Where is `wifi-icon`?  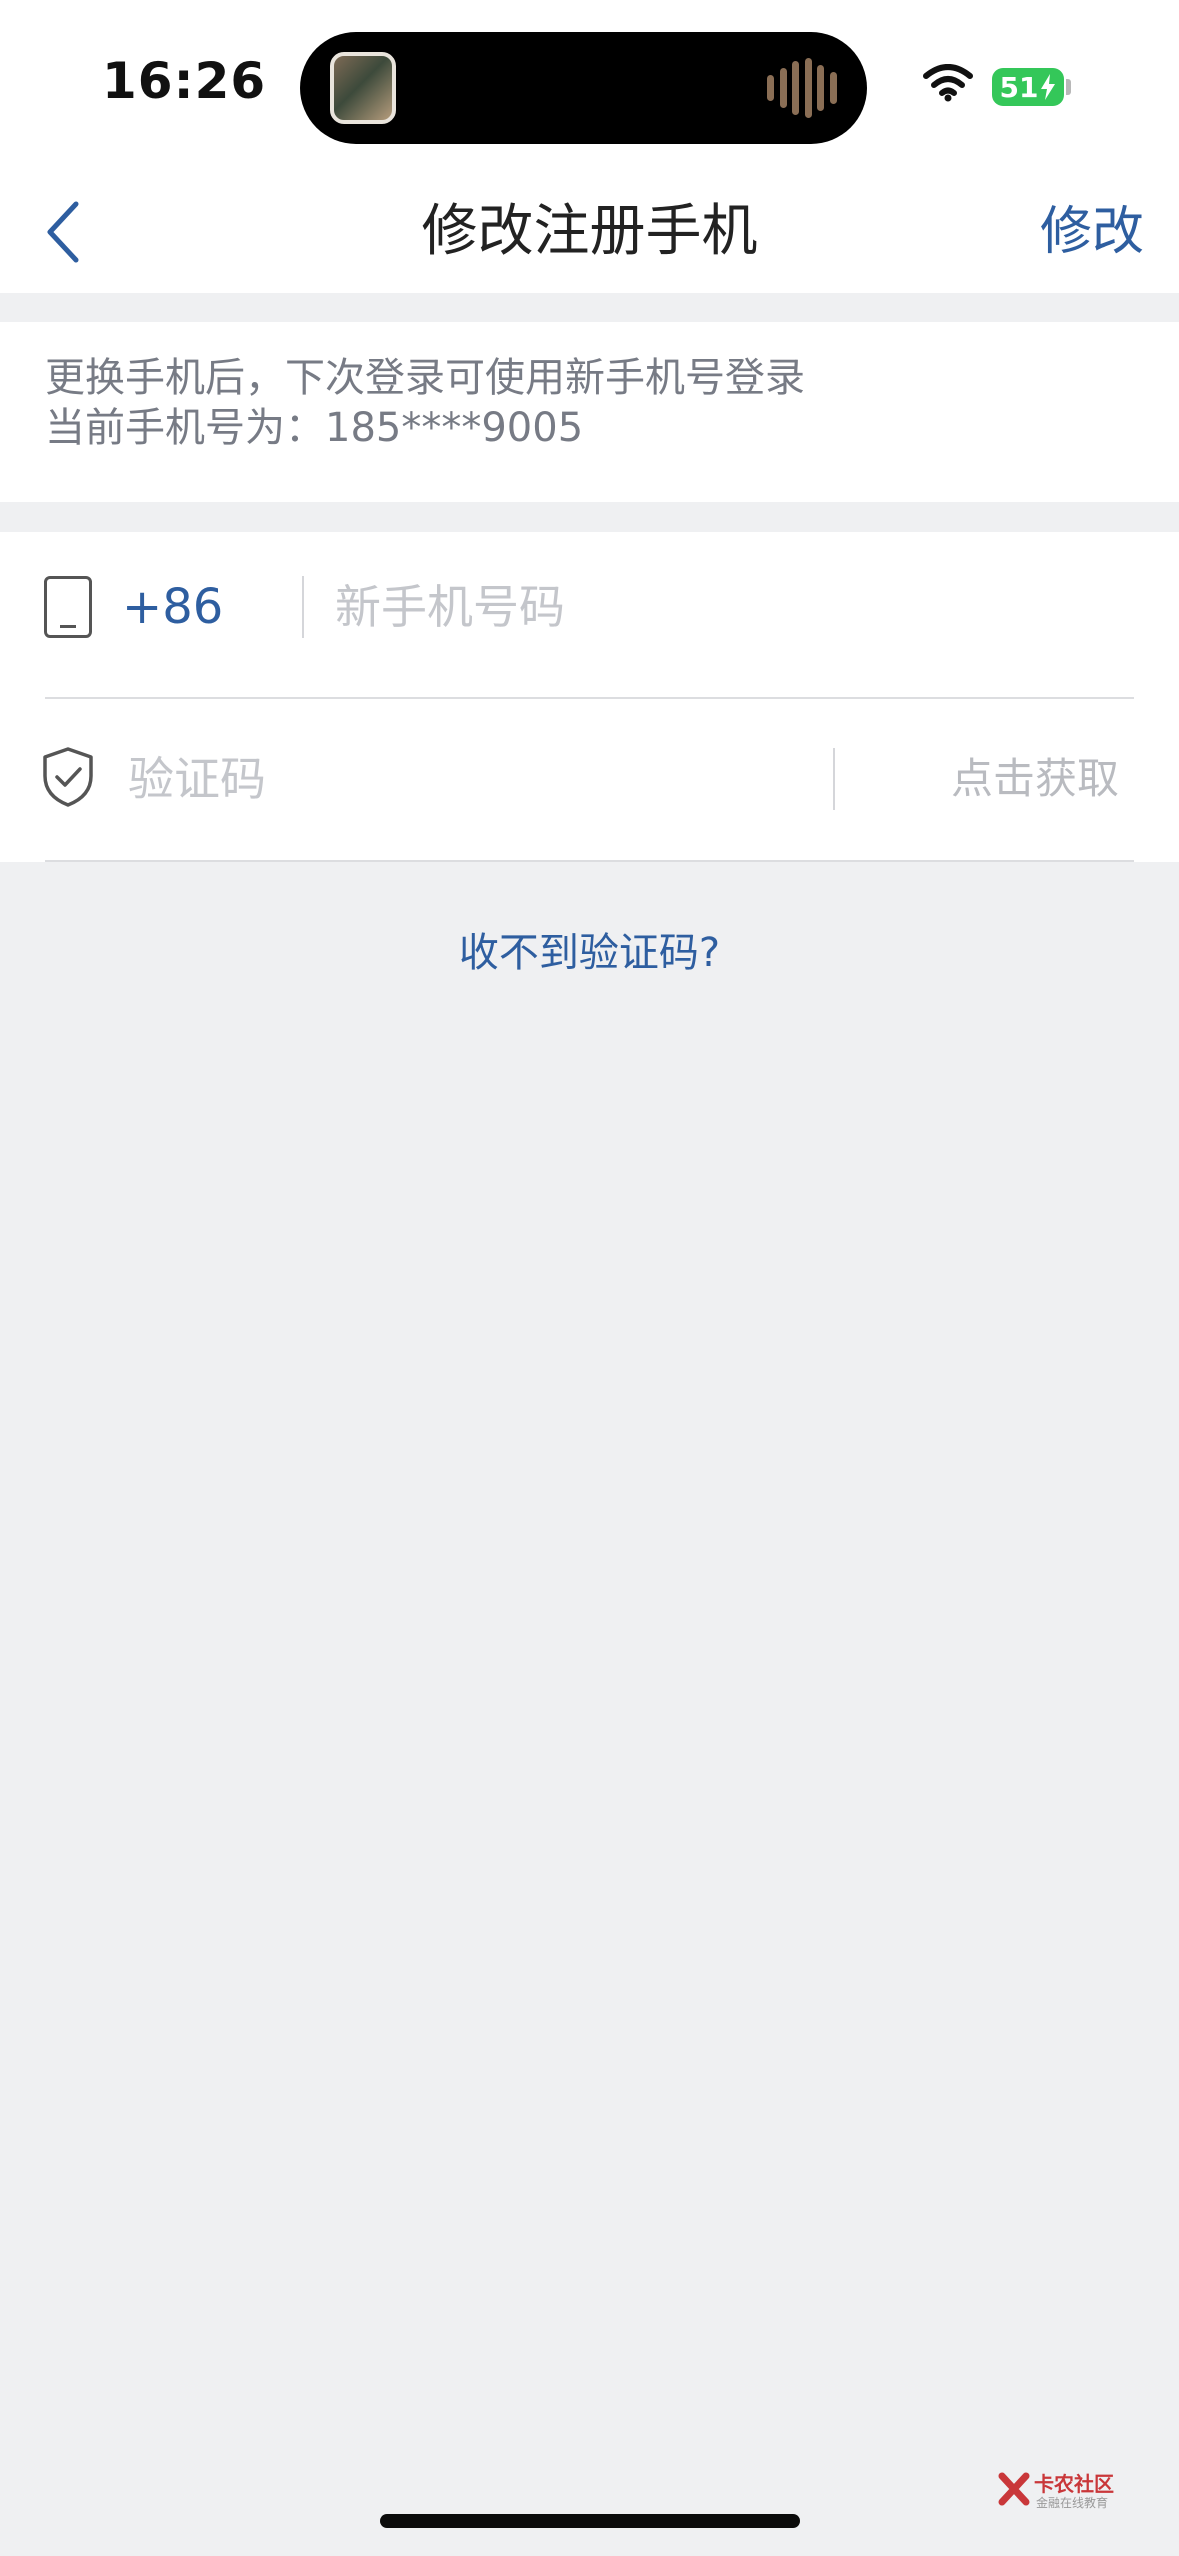
wifi-icon is located at coordinates (948, 83).